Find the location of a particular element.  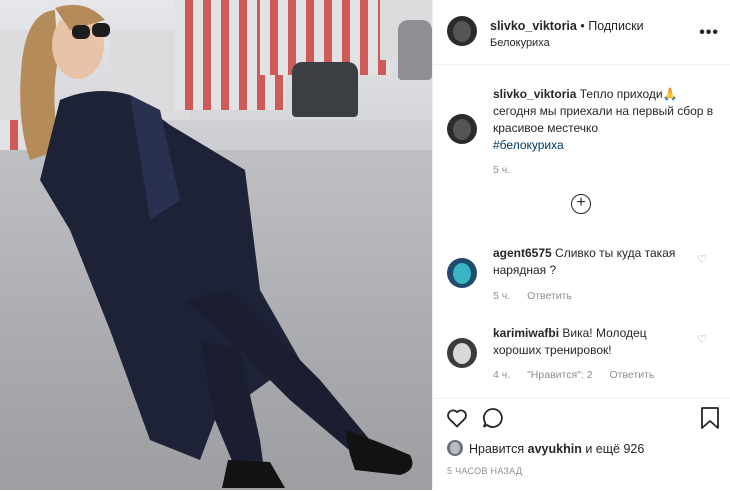

comment-meta: 5 ч. Ответить is located at coordinates (539, 296).